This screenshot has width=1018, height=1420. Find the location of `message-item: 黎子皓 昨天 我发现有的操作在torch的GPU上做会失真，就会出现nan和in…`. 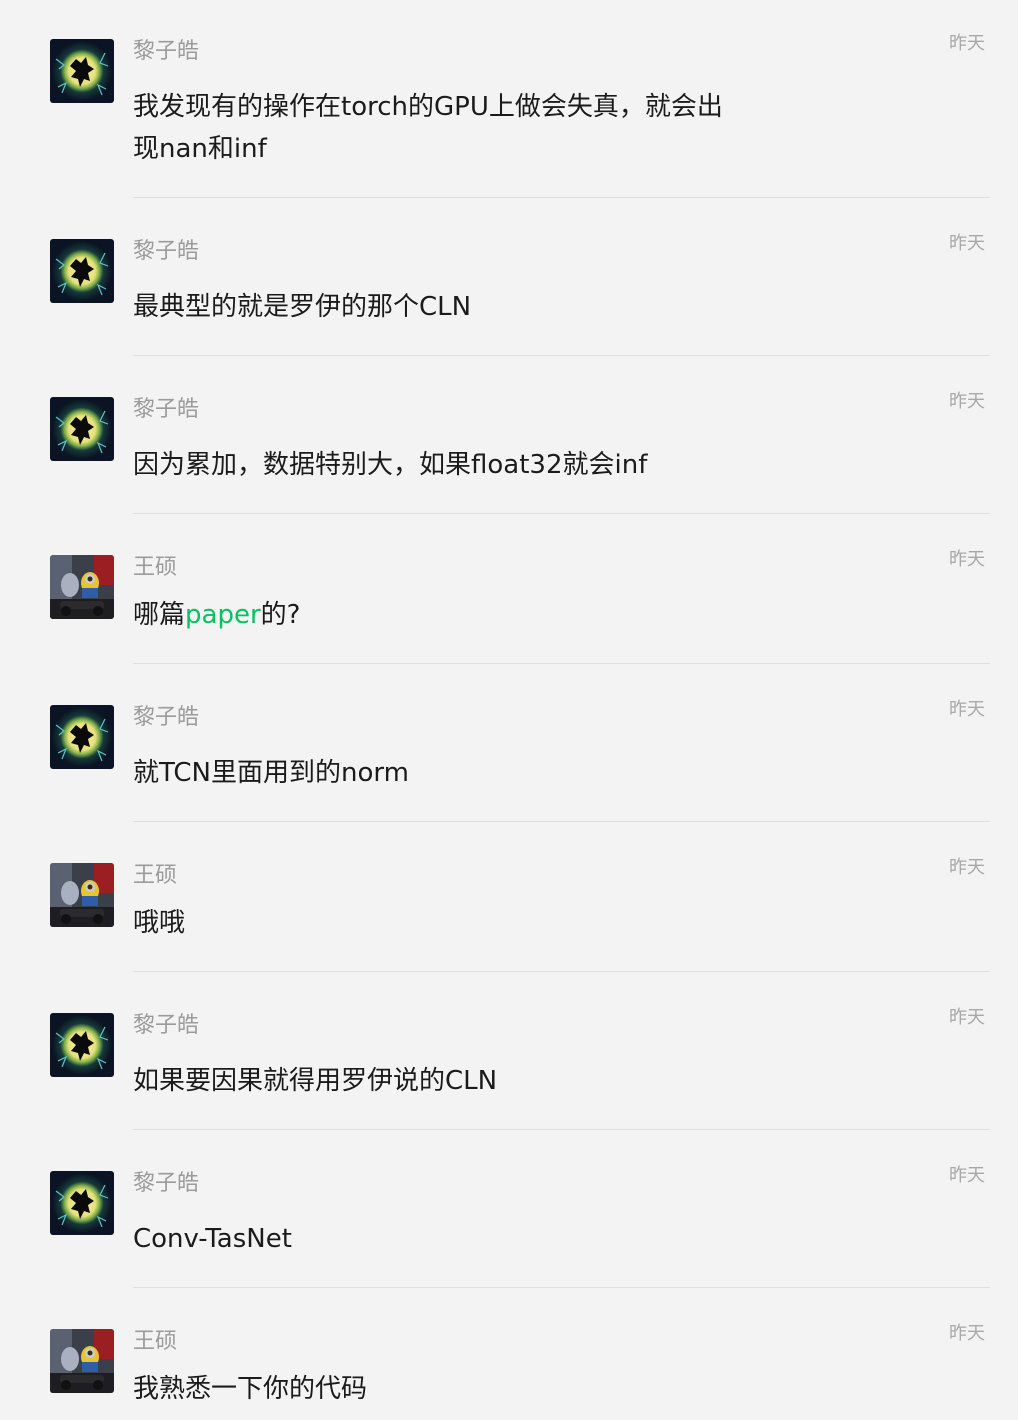

message-item: 黎子皓 昨天 我发现有的操作在torch的GPU上做会失真，就会出现nan和in… is located at coordinates (509, 99).